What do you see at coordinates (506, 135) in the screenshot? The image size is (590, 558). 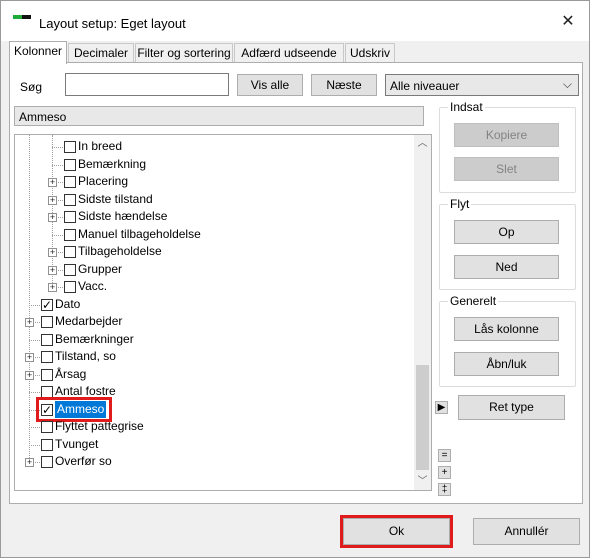 I see `kopiere-button: Kopiere` at bounding box center [506, 135].